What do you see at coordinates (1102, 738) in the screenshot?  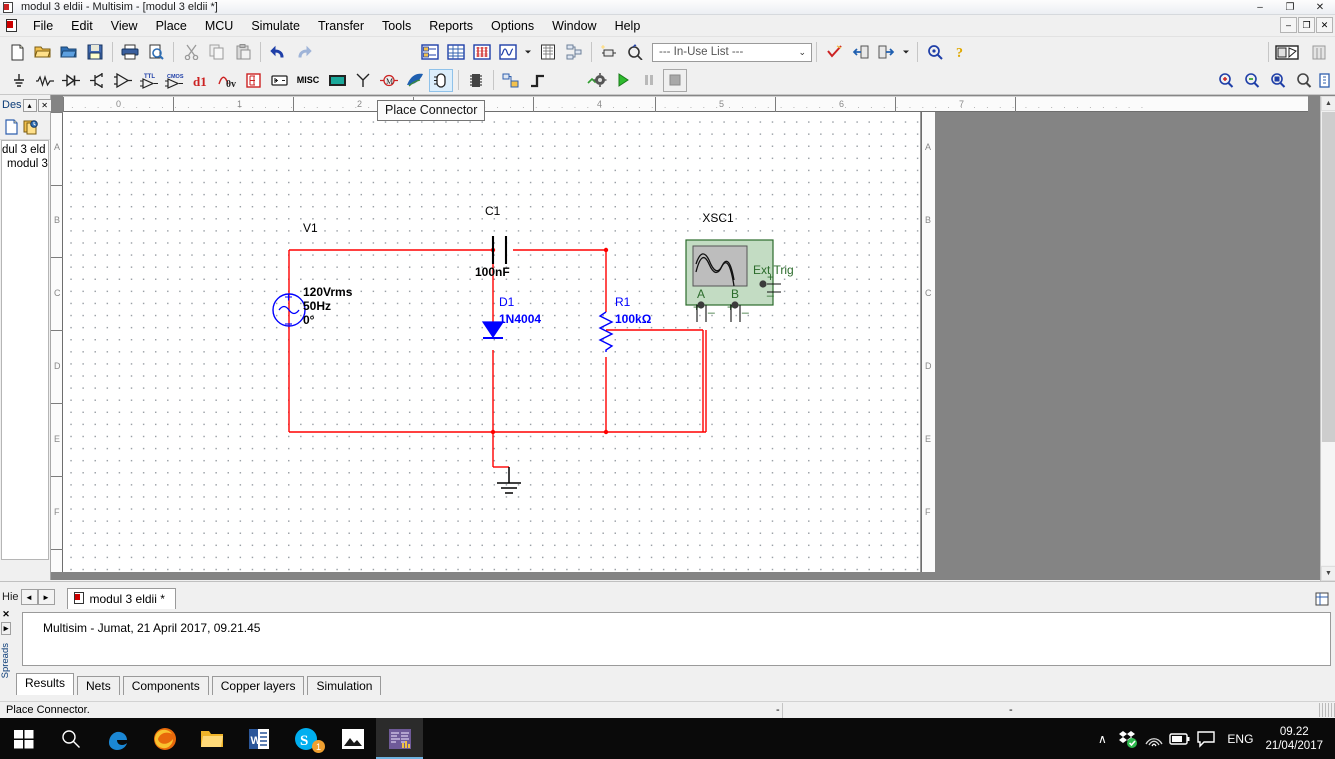 I see `tray-chevron-up-icon: ∧` at bounding box center [1102, 738].